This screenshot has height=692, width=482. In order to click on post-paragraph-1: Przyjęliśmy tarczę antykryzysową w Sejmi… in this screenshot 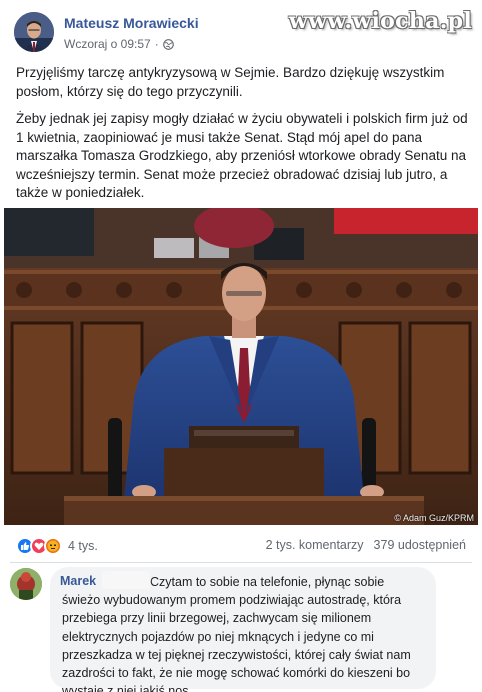, I will do `click(230, 82)`.